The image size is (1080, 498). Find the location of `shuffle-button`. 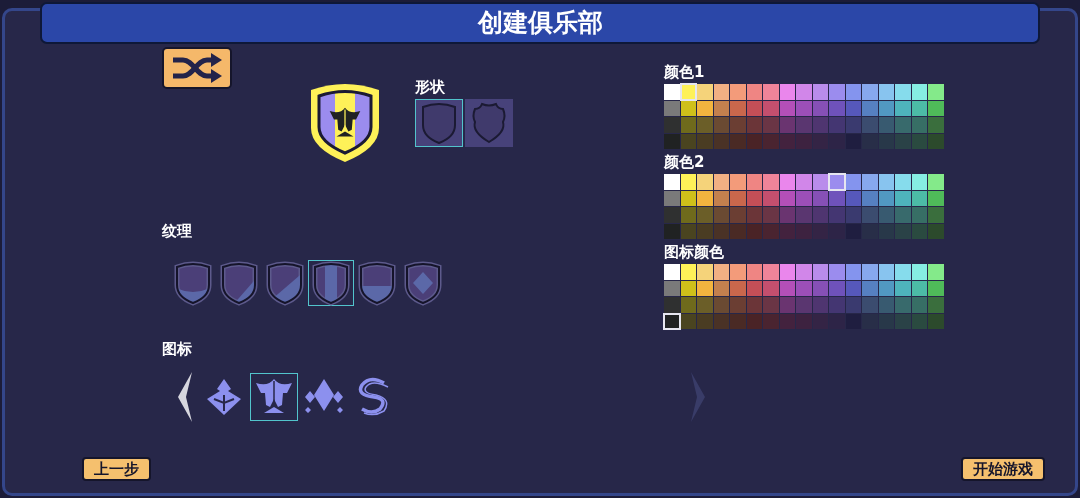

shuffle-button is located at coordinates (197, 68).